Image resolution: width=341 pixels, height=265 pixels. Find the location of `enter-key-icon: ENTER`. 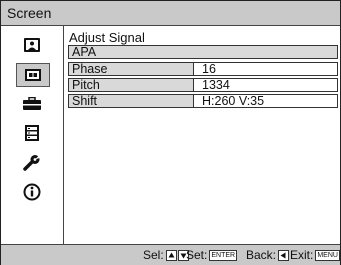

enter-key-icon: ENTER is located at coordinates (223, 255).